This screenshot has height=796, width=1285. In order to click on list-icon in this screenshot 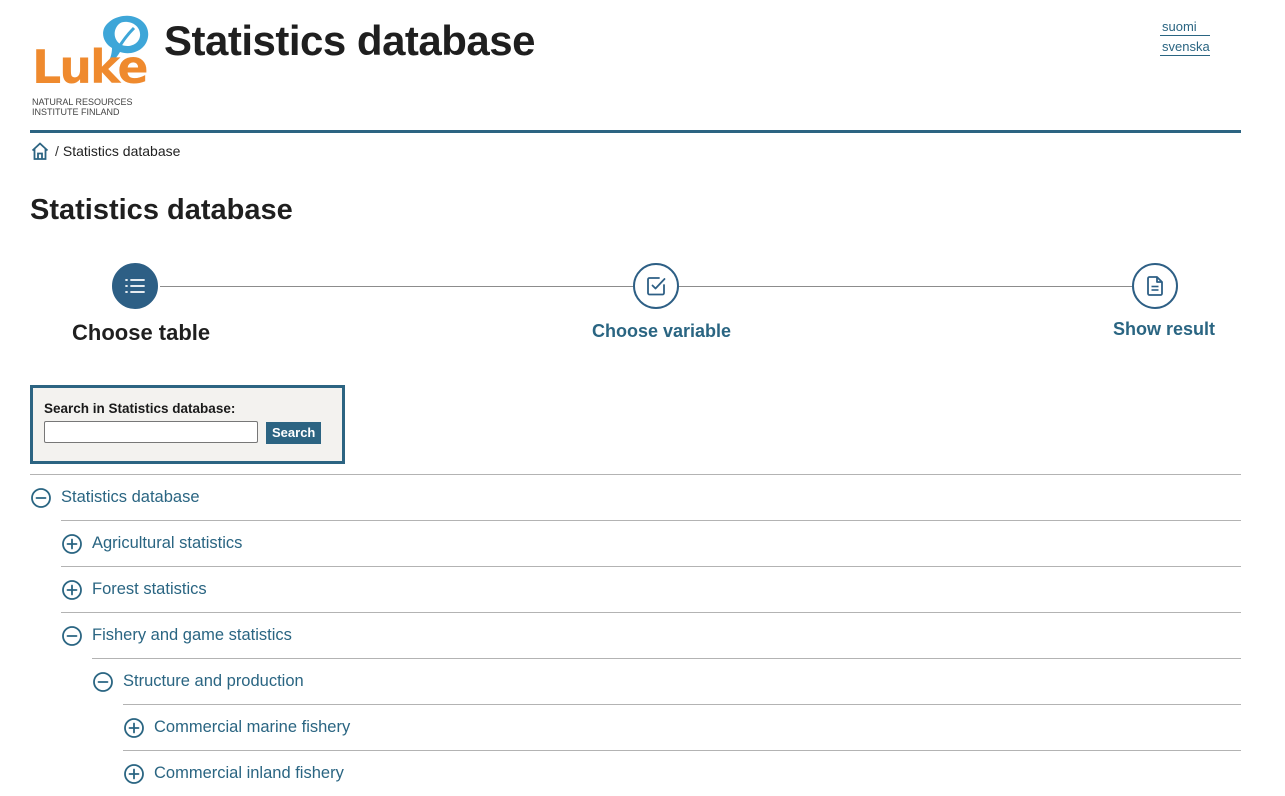, I will do `click(135, 286)`.